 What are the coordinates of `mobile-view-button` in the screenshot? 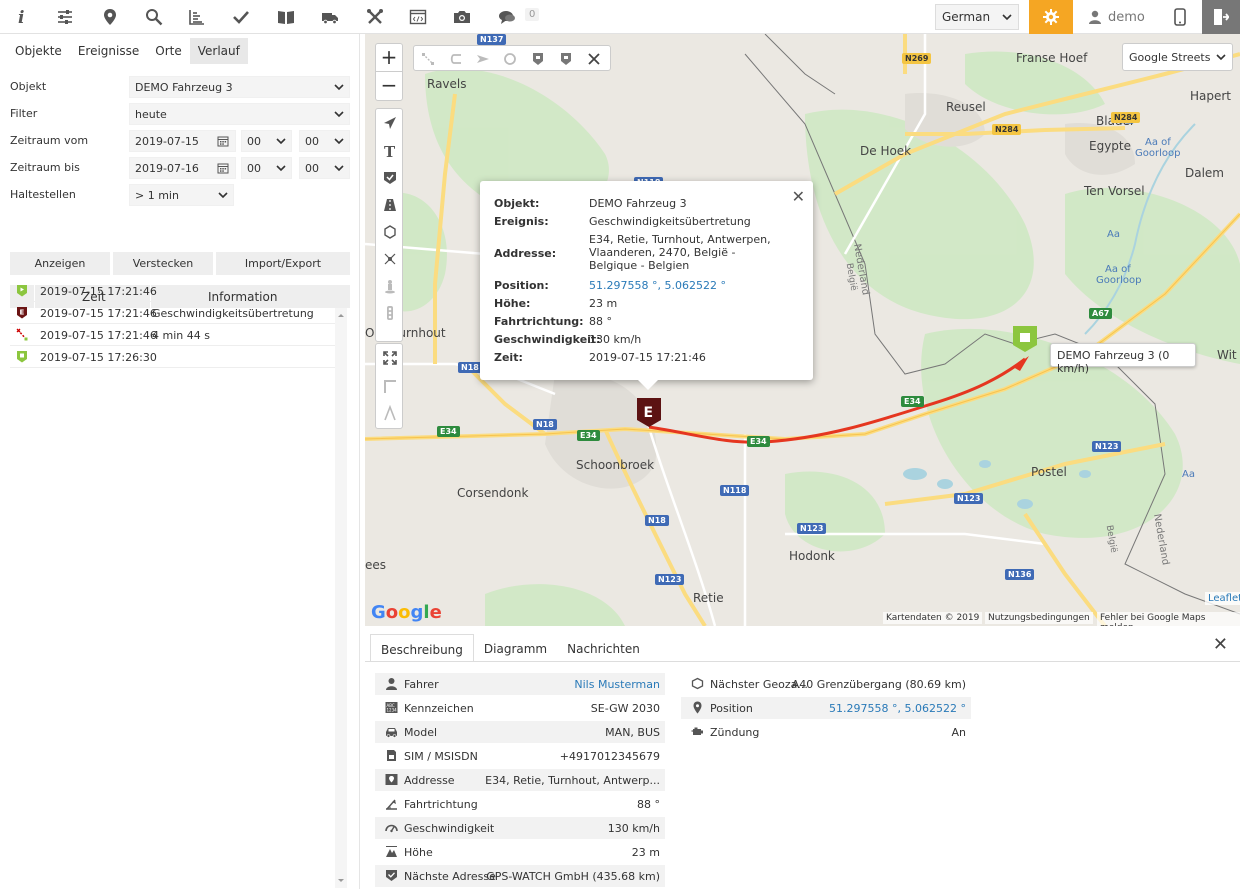 It's located at (1180, 17).